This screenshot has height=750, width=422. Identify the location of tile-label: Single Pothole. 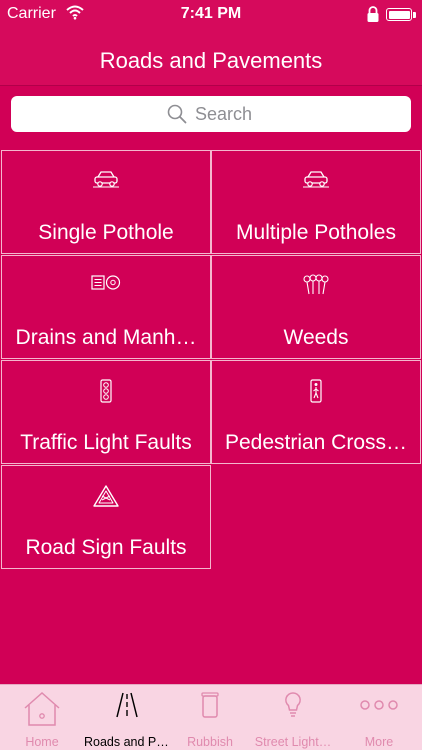
(106, 232).